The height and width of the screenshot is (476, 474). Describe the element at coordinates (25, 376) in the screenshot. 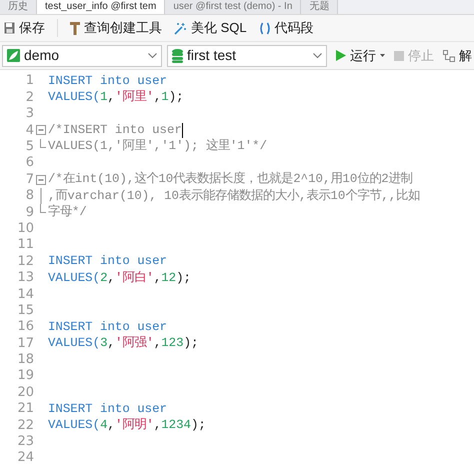

I see `line-number: 19` at that location.